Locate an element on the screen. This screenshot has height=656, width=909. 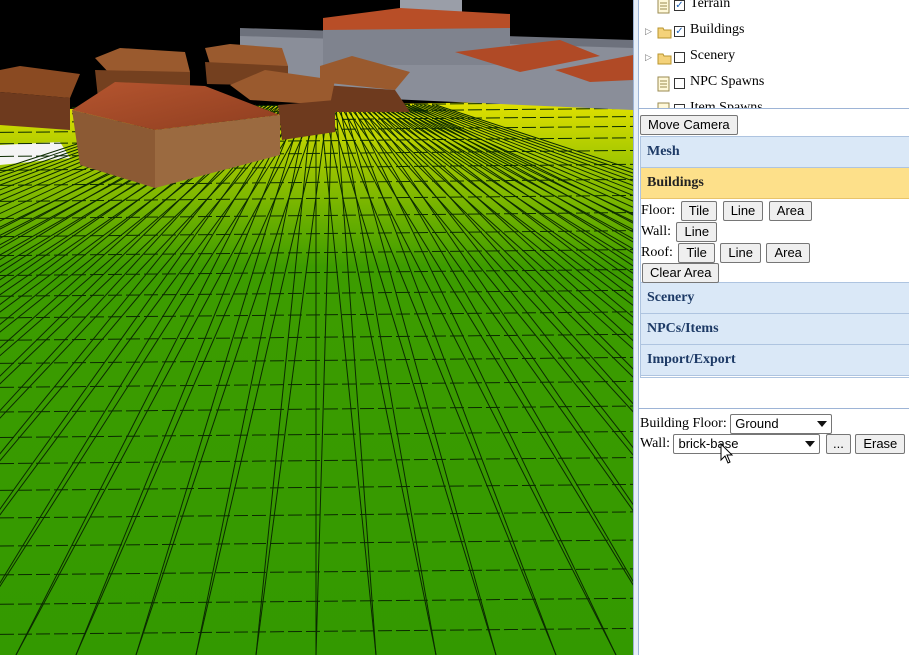
accordion-header-buildings: Buildings is located at coordinates (775, 183).